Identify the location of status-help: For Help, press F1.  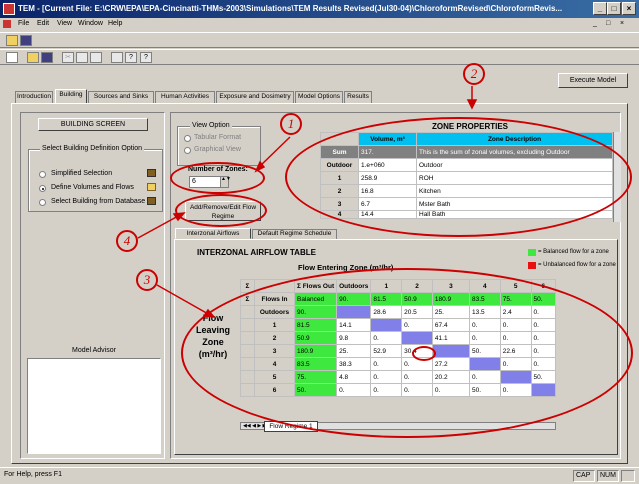
(33, 474).